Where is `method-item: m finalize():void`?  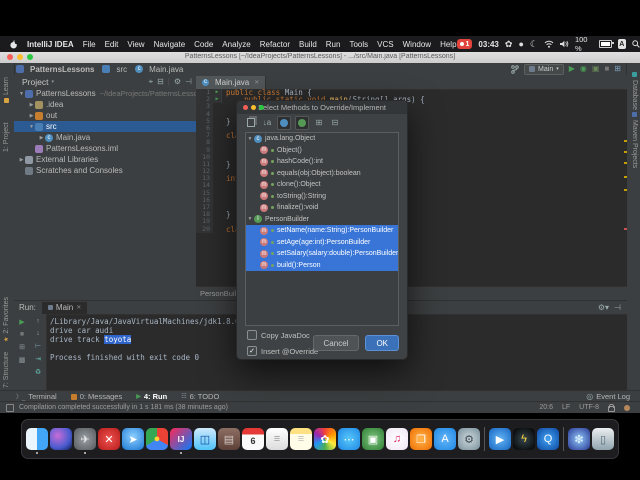 method-item: m finalize():void is located at coordinates (322, 208).